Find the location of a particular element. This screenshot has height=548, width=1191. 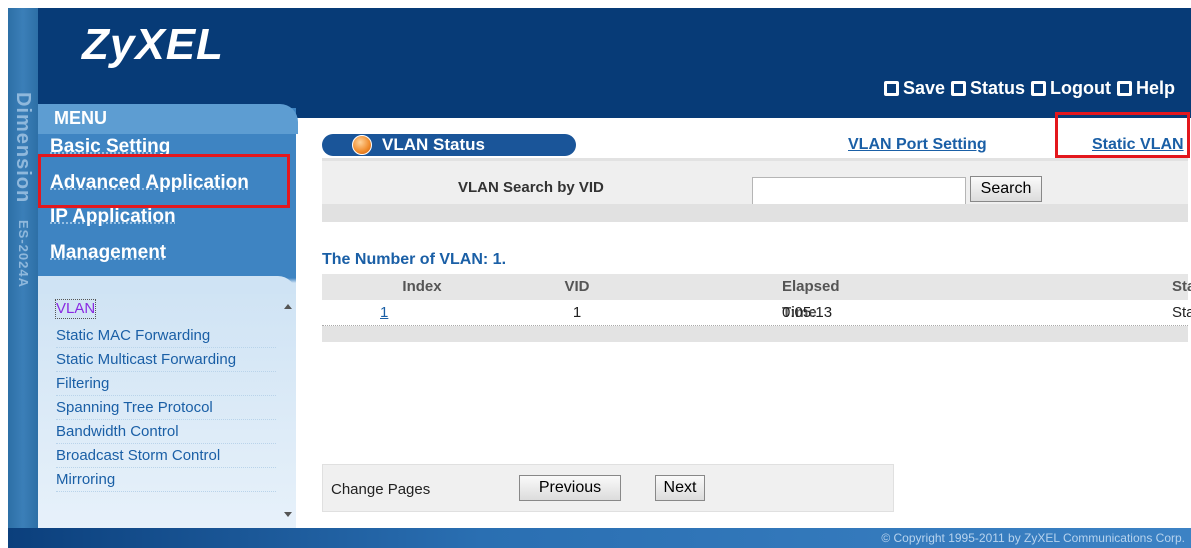

help-link: Help is located at coordinates (1145, 88).